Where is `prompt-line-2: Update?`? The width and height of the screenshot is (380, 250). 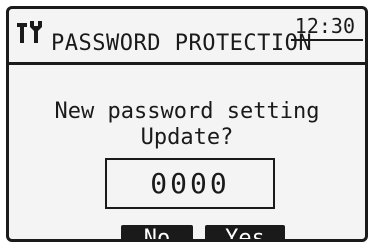 prompt-line-2: Update? is located at coordinates (187, 137).